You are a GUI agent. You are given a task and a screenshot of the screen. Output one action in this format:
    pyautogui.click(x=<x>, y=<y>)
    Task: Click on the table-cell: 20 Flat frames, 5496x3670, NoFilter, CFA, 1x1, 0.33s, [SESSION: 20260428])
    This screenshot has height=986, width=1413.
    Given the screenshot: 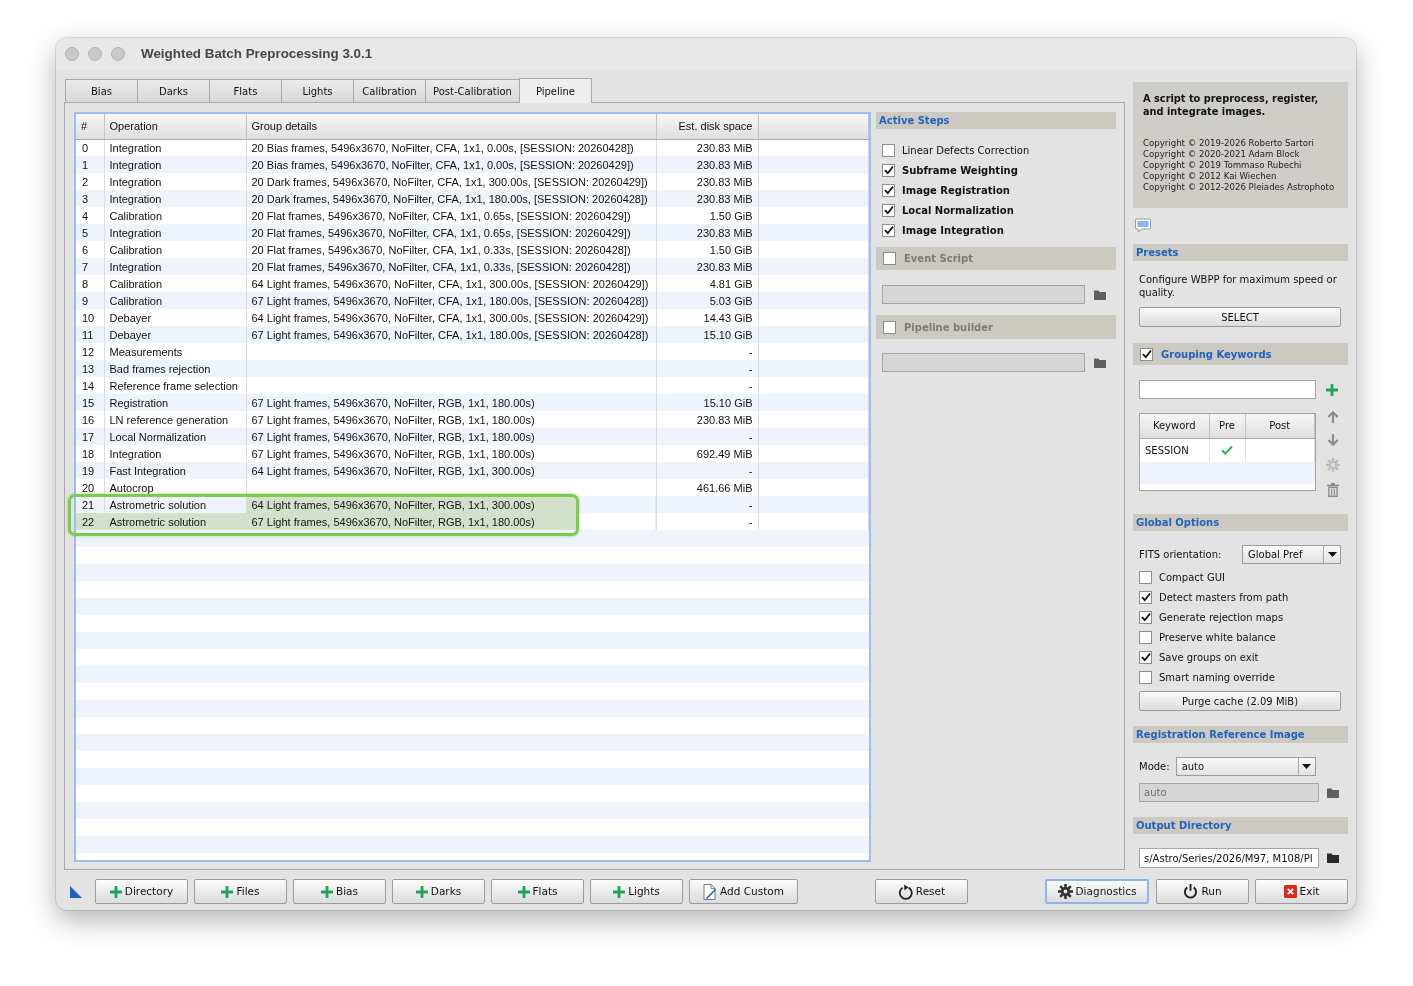 What is the action you would take?
    pyautogui.click(x=451, y=266)
    